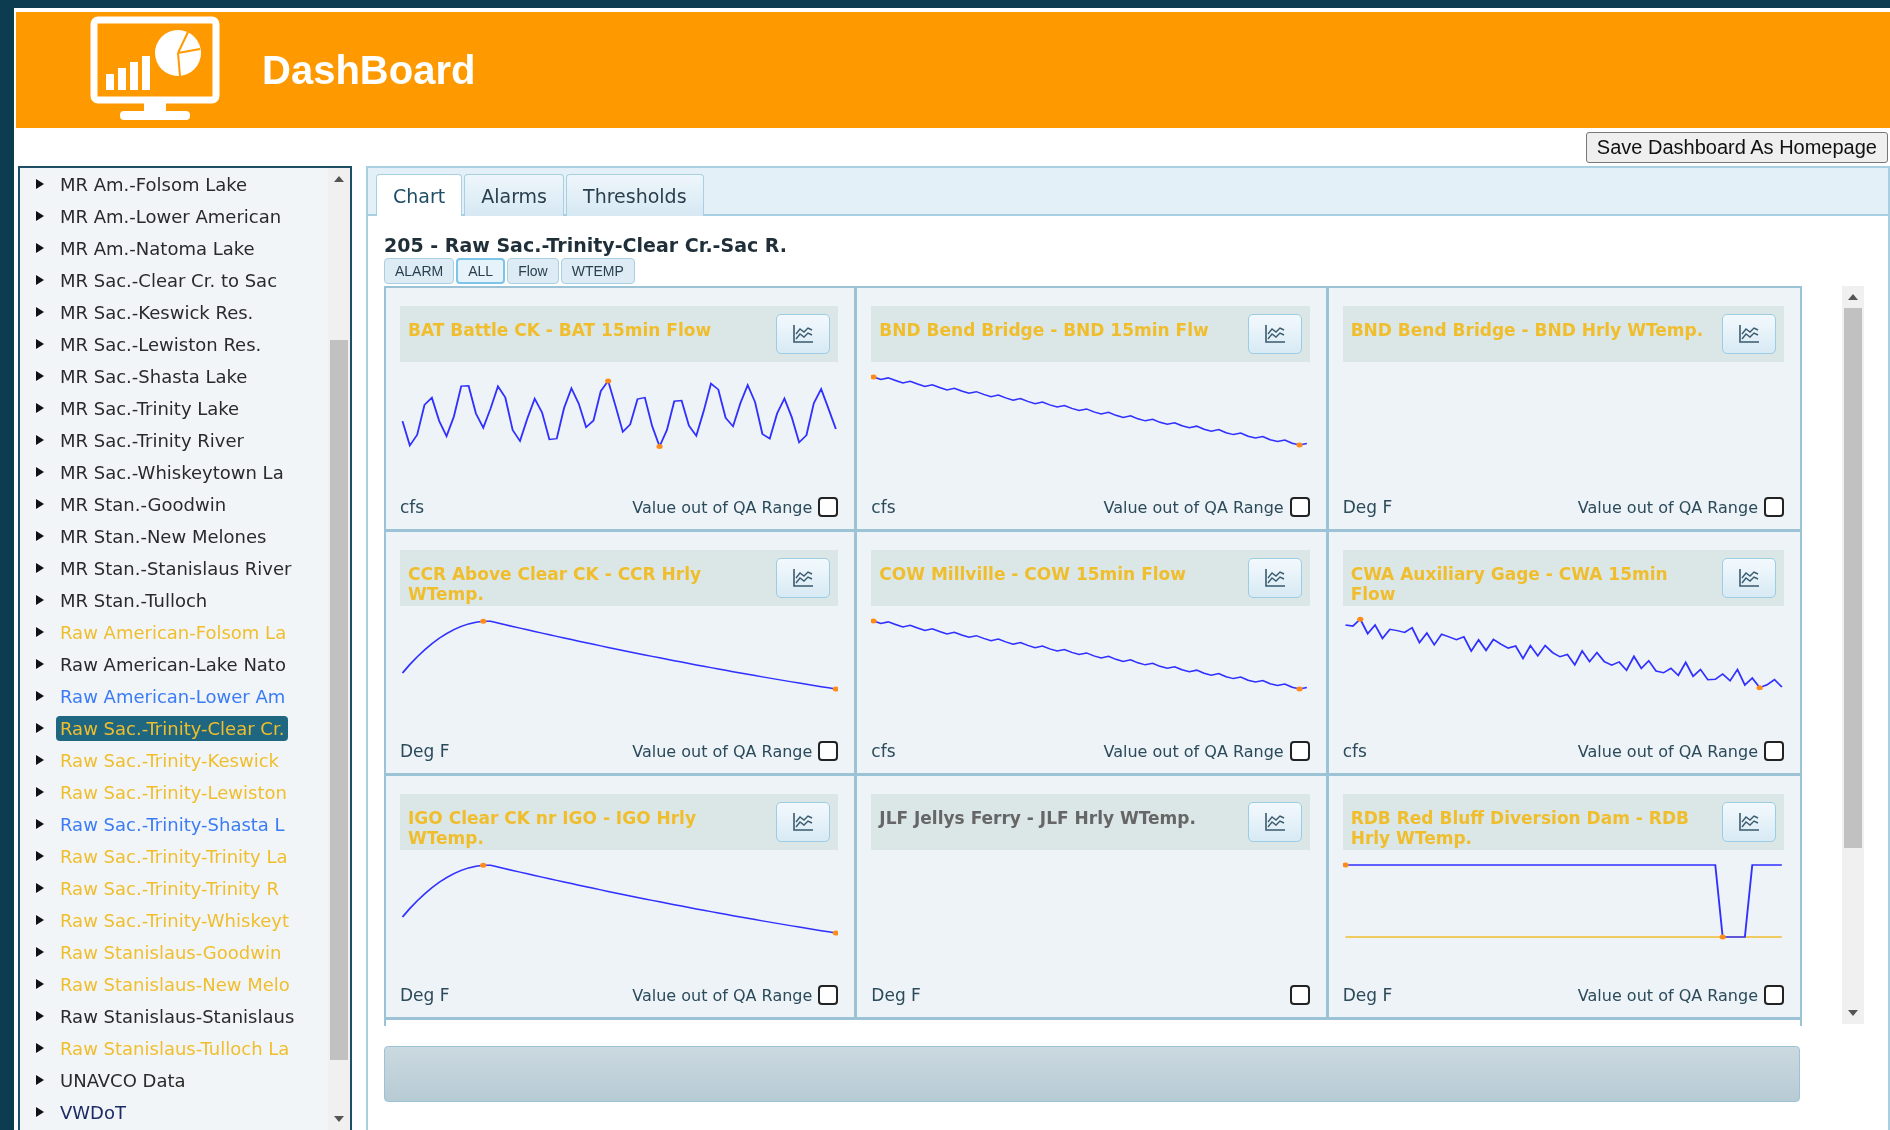  What do you see at coordinates (152, 440) in the screenshot?
I see `tree-item: MR Sac.-Trinity River` at bounding box center [152, 440].